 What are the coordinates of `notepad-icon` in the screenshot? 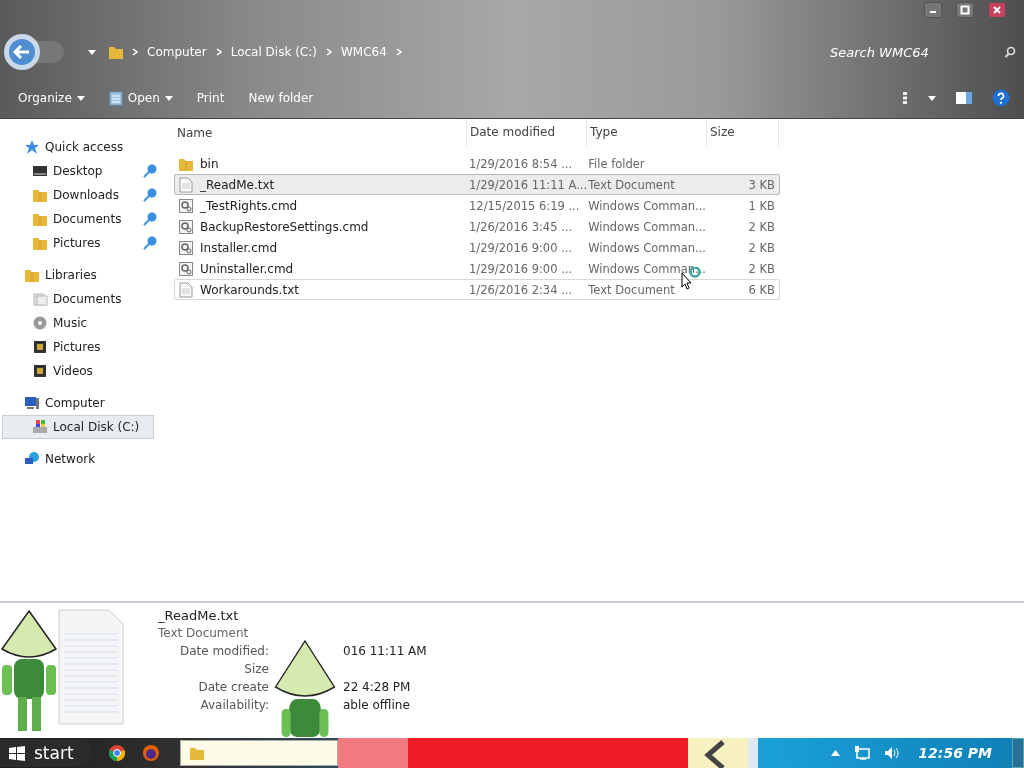 It's located at (115, 98).